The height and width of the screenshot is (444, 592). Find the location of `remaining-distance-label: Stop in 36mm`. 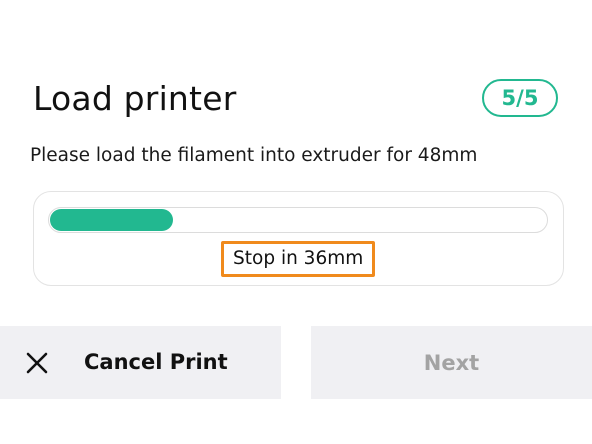

remaining-distance-label: Stop in 36mm is located at coordinates (298, 259).